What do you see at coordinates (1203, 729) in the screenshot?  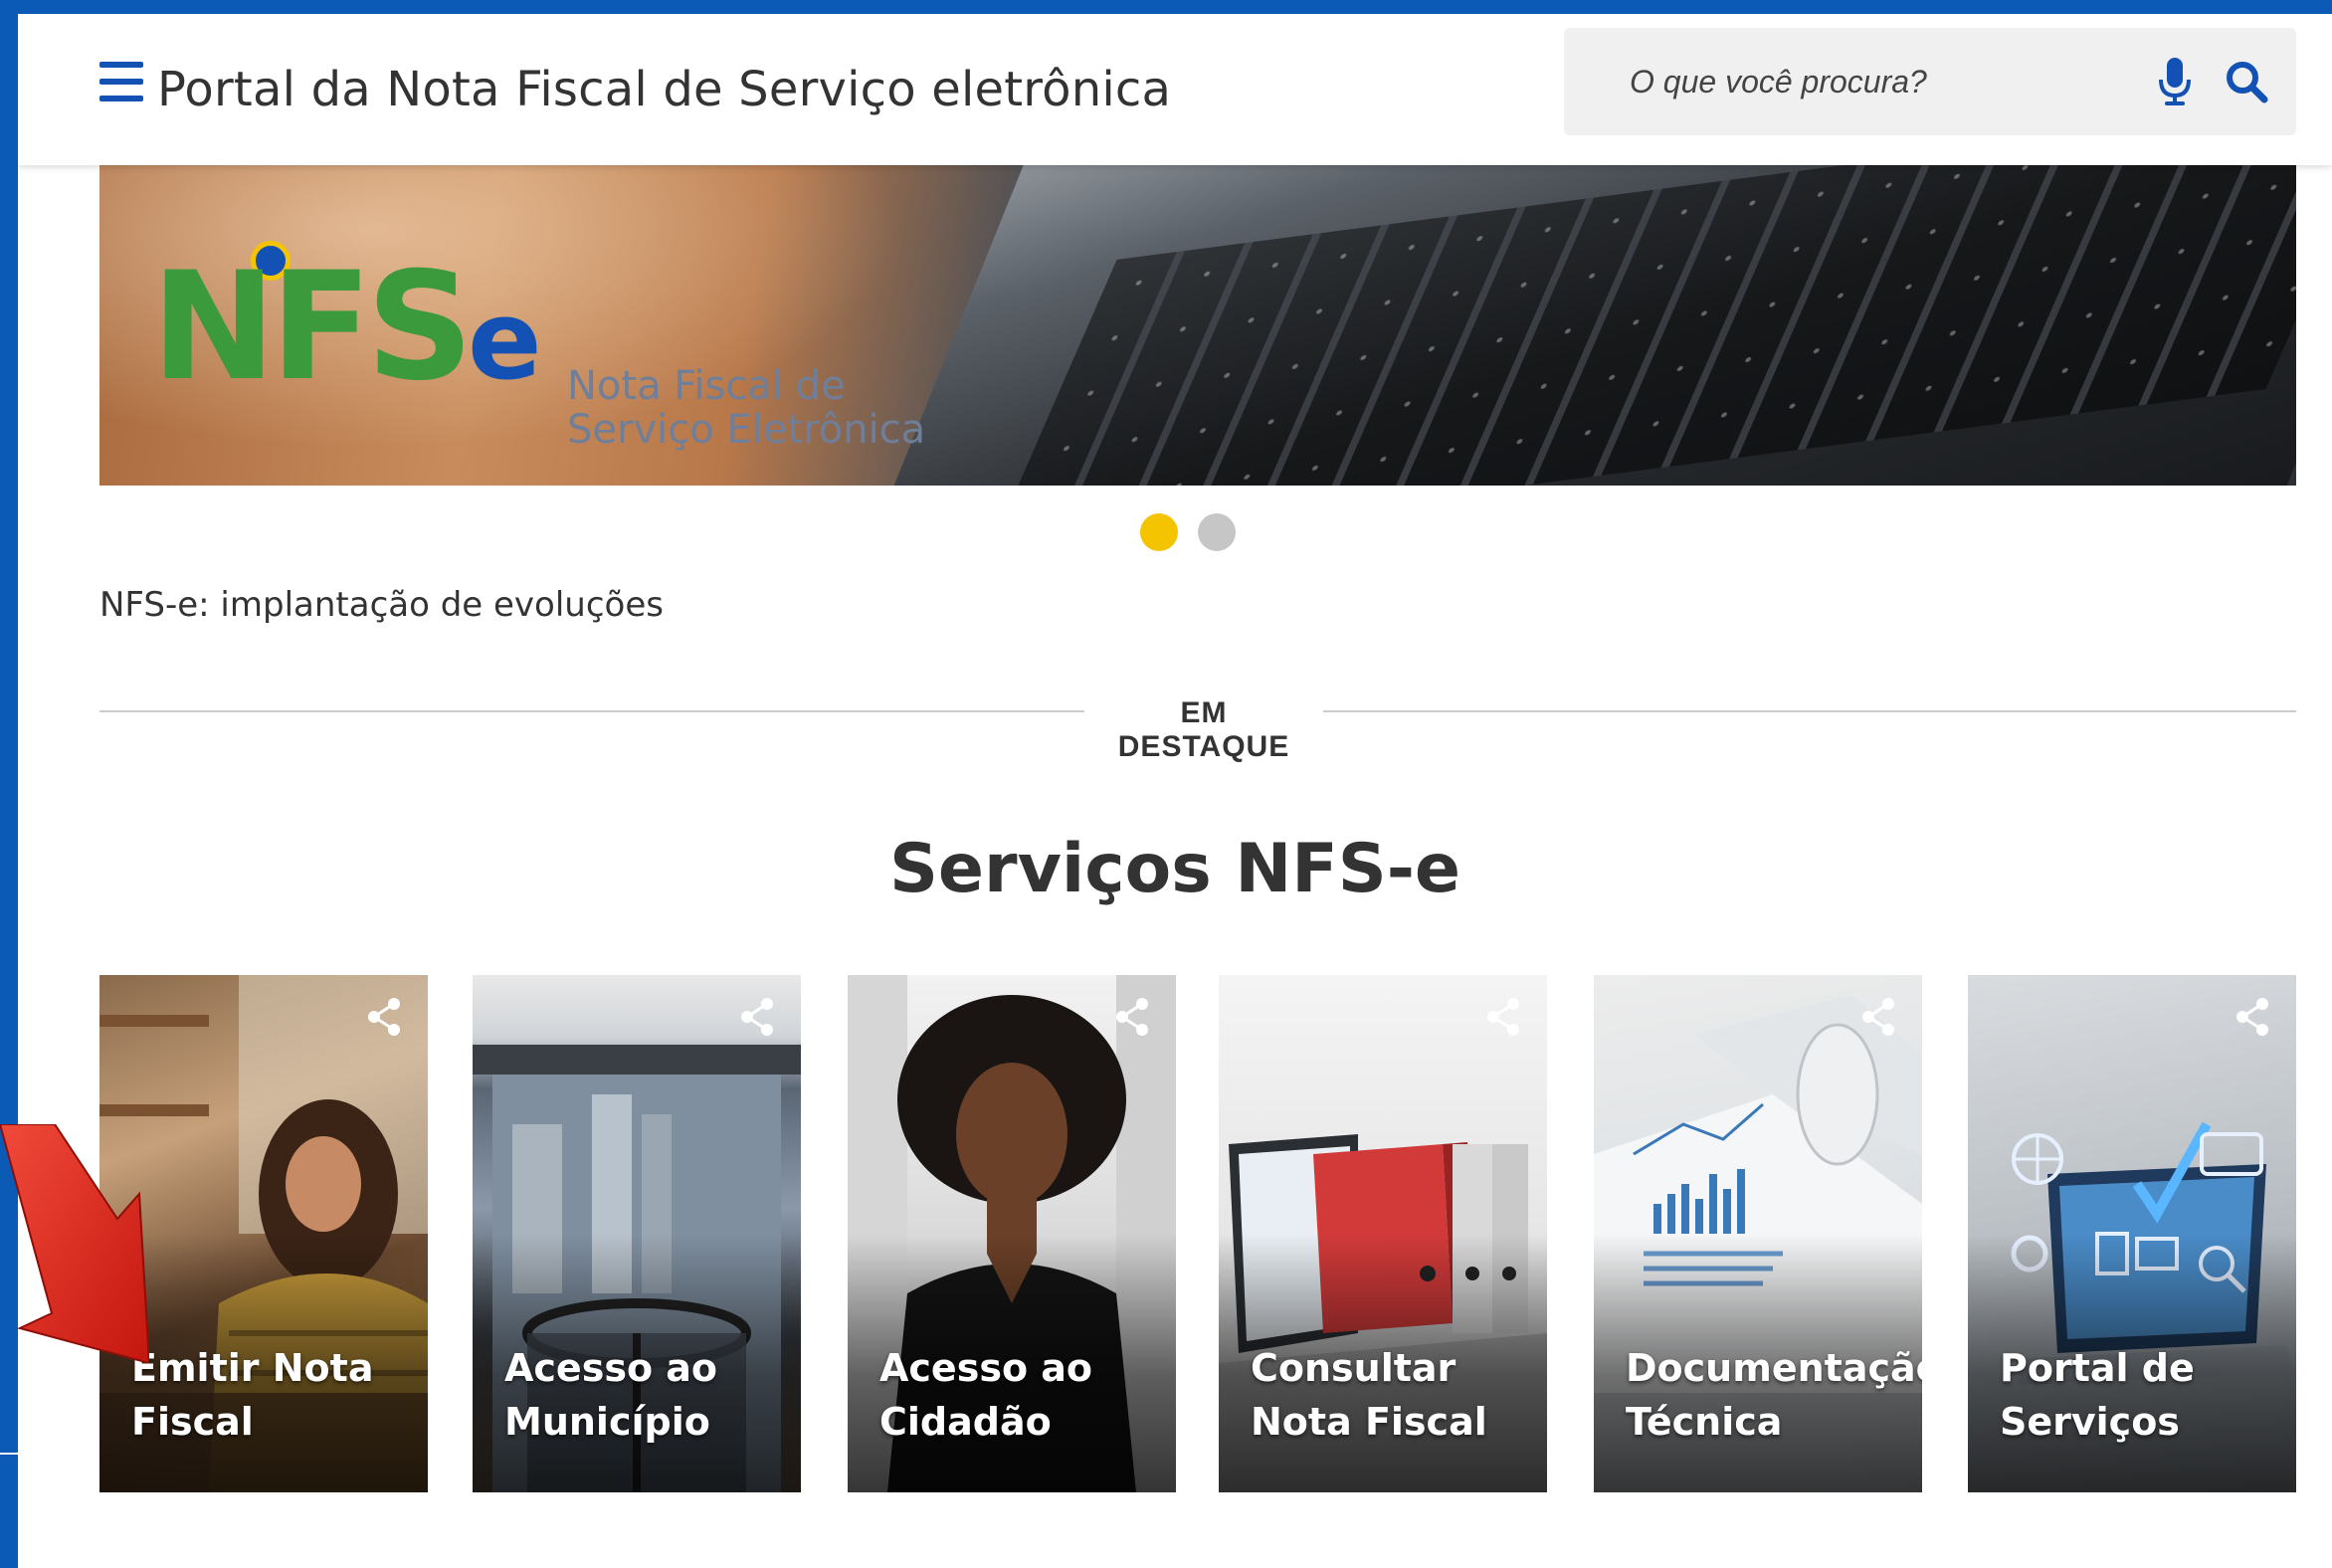 I see `featured-label: EM DESTAQUE` at bounding box center [1203, 729].